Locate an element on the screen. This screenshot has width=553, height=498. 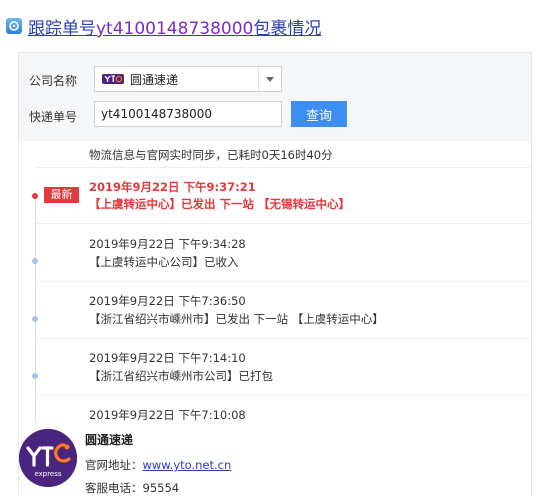
yto-logo-icon is located at coordinates (113, 79).